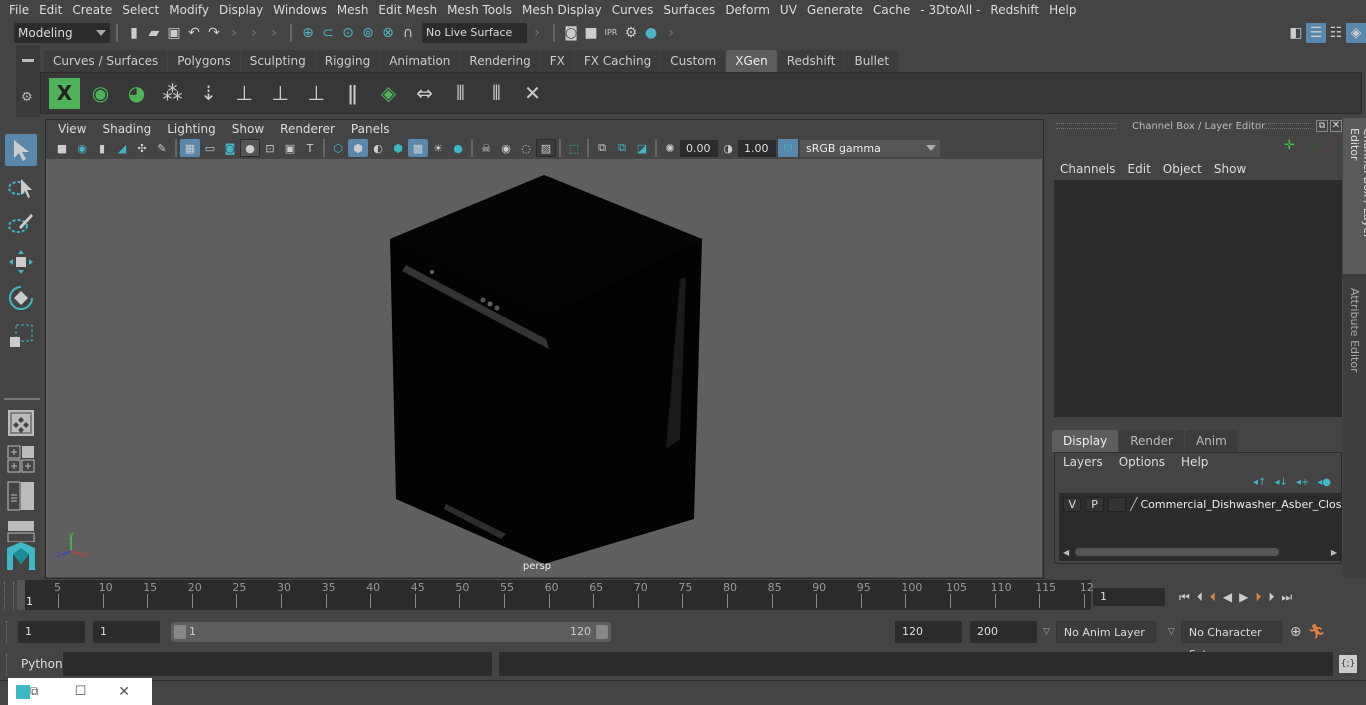 This screenshot has height=705, width=1366. What do you see at coordinates (546, 148) in the screenshot?
I see `depth-of-field-icon: ▨` at bounding box center [546, 148].